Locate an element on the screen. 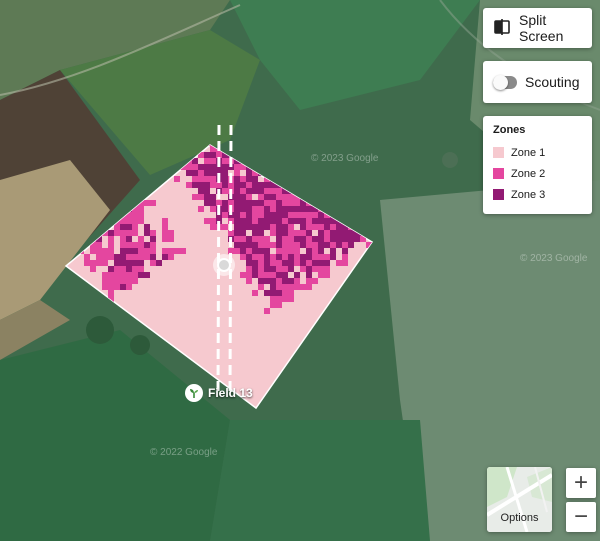  zone-2-swatch is located at coordinates (498, 173).